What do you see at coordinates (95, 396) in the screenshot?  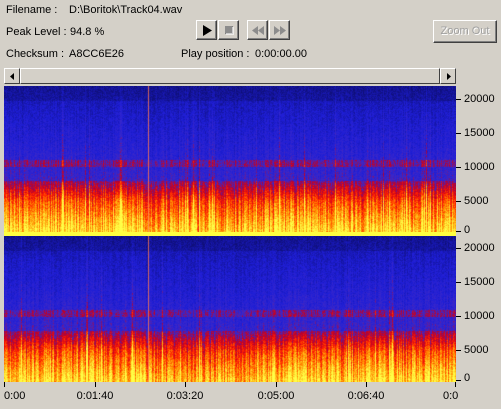 I see `x-tick-label: 0:01:40` at bounding box center [95, 396].